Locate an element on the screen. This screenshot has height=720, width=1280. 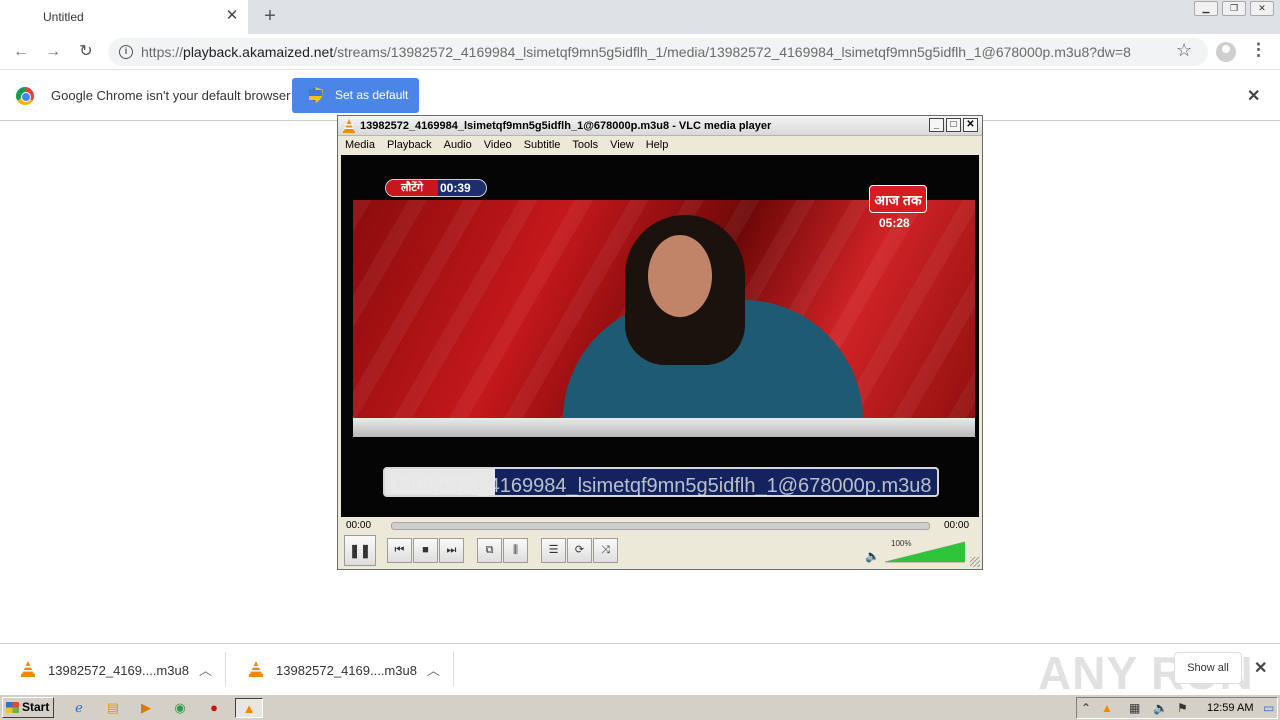
site-info-icon: i is located at coordinates (126, 52).